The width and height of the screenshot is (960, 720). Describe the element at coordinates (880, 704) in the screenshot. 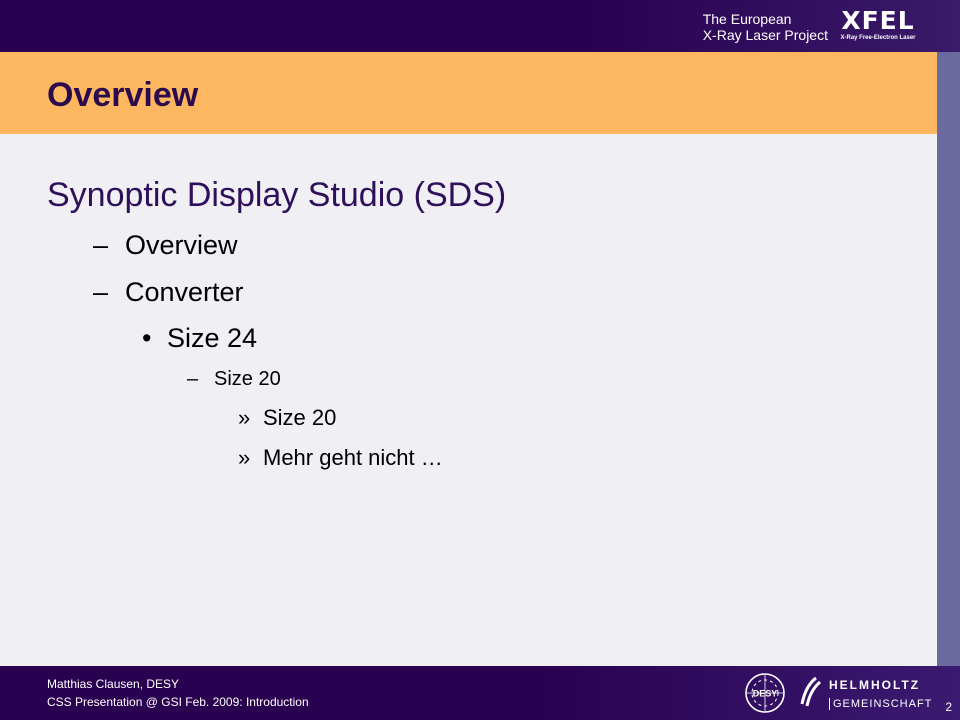

I see `helmholtz-subtitle: GEMEINSCHAFT` at that location.